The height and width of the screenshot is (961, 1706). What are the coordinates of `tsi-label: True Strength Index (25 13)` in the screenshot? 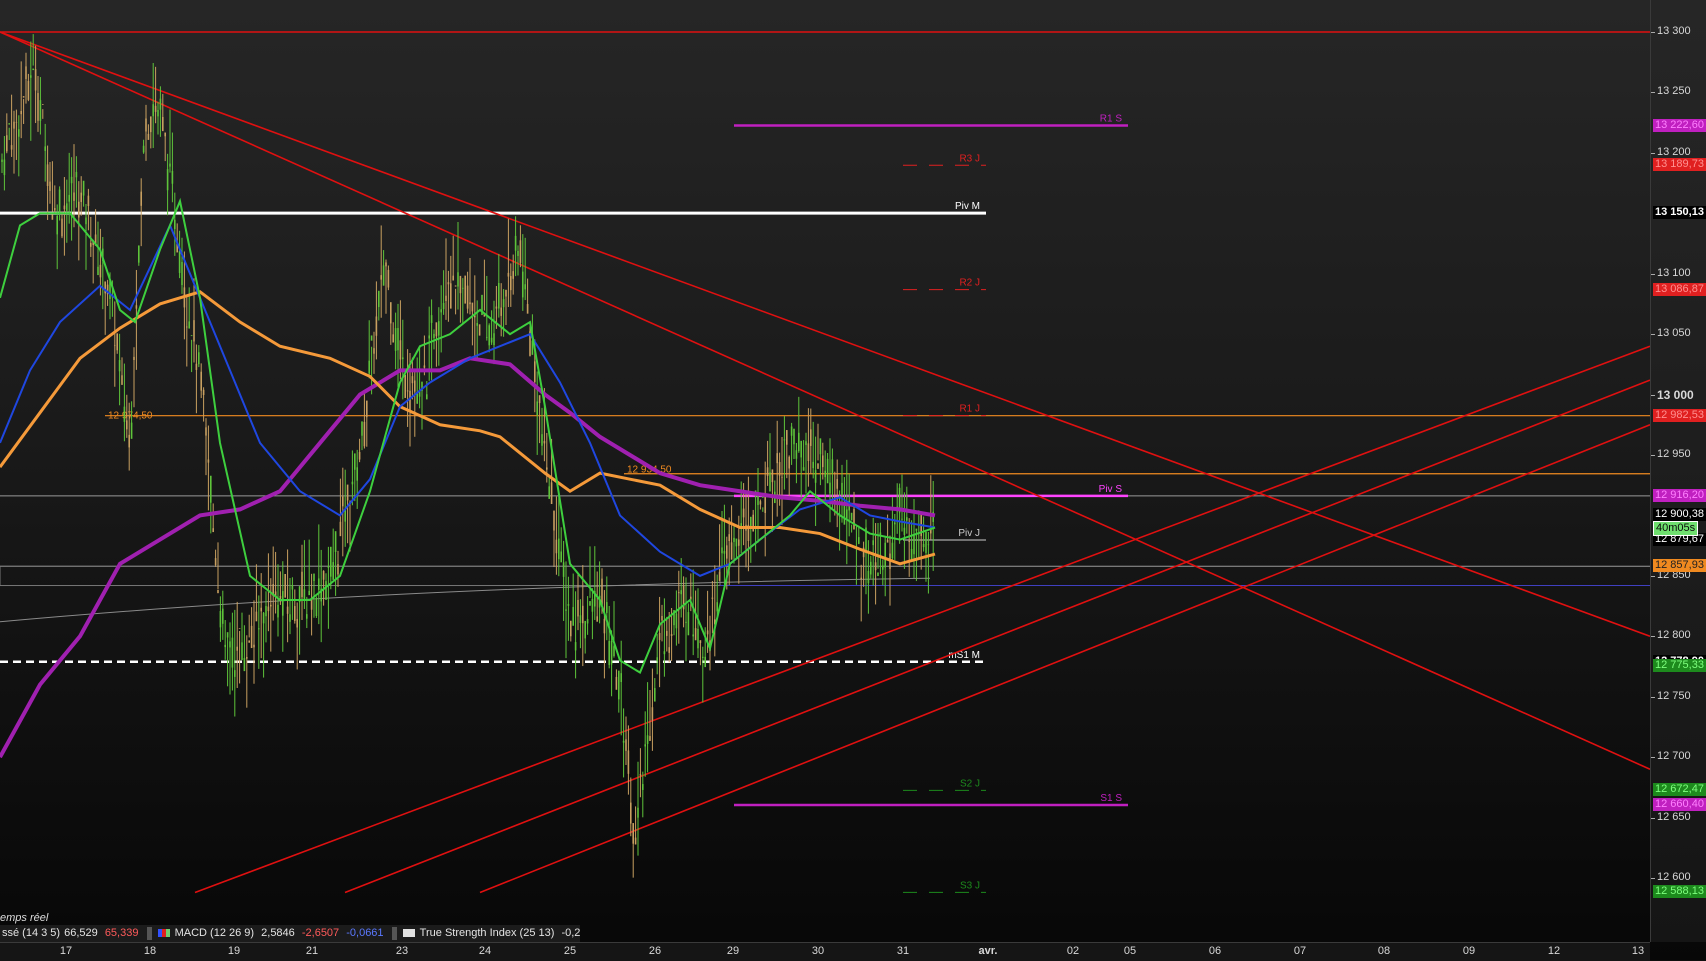 It's located at (487, 933).